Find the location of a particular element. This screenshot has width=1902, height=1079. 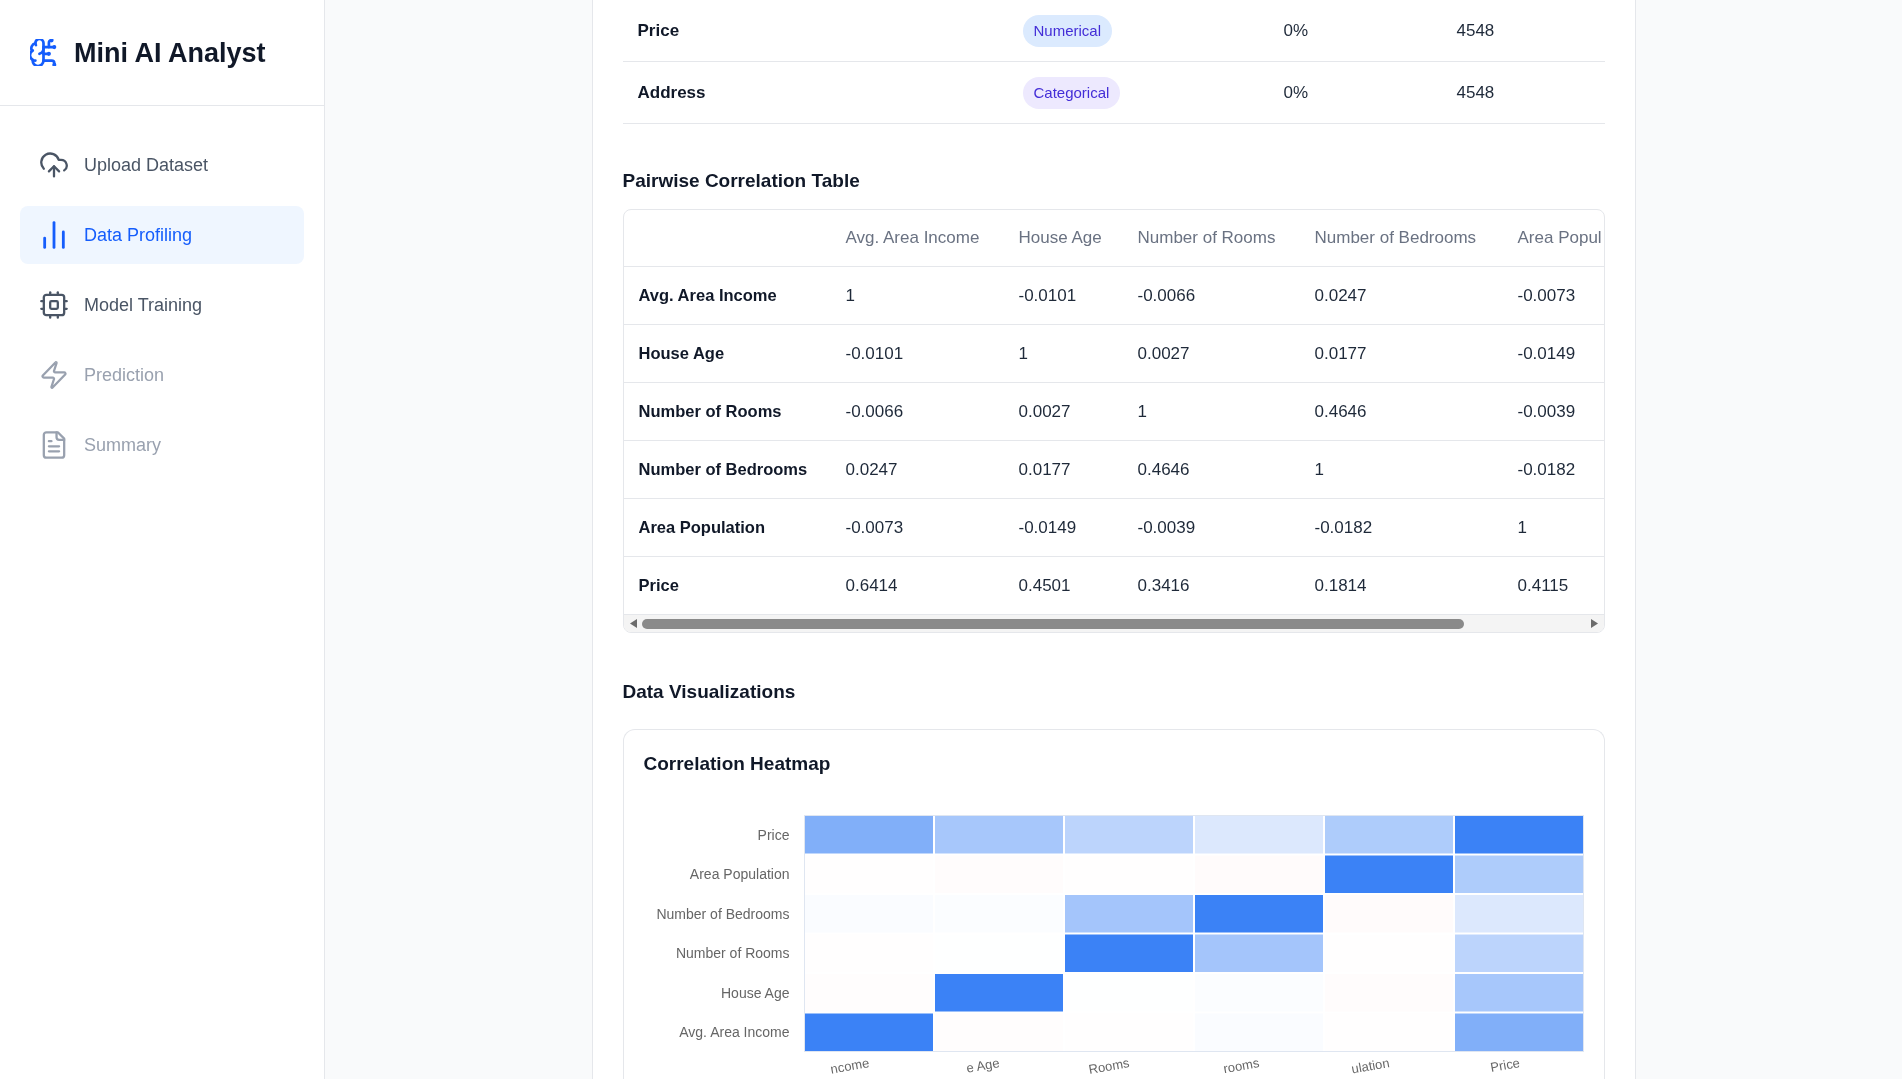

cpu-chip-icon is located at coordinates (54, 305).